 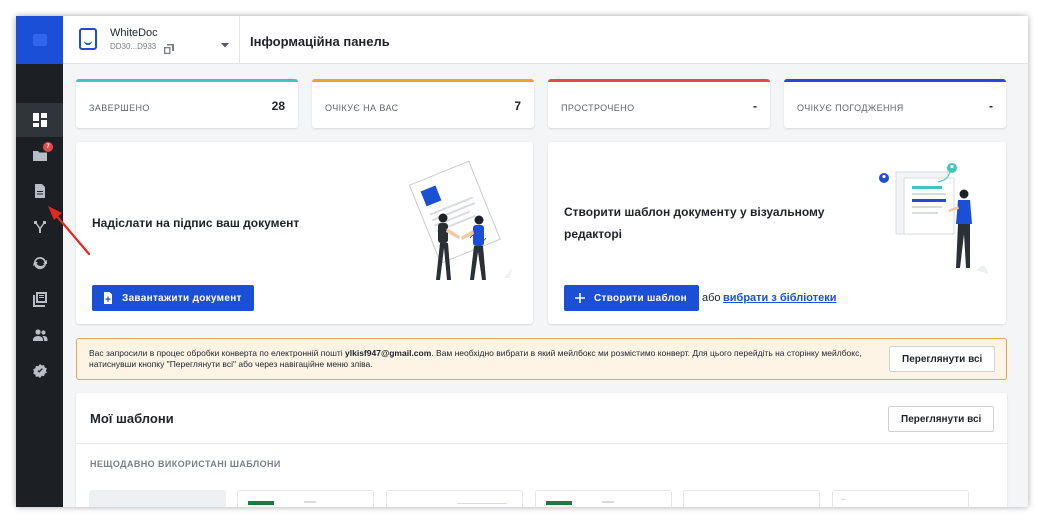 I want to click on workspace-name: WhiteDoc, so click(x=134, y=33).